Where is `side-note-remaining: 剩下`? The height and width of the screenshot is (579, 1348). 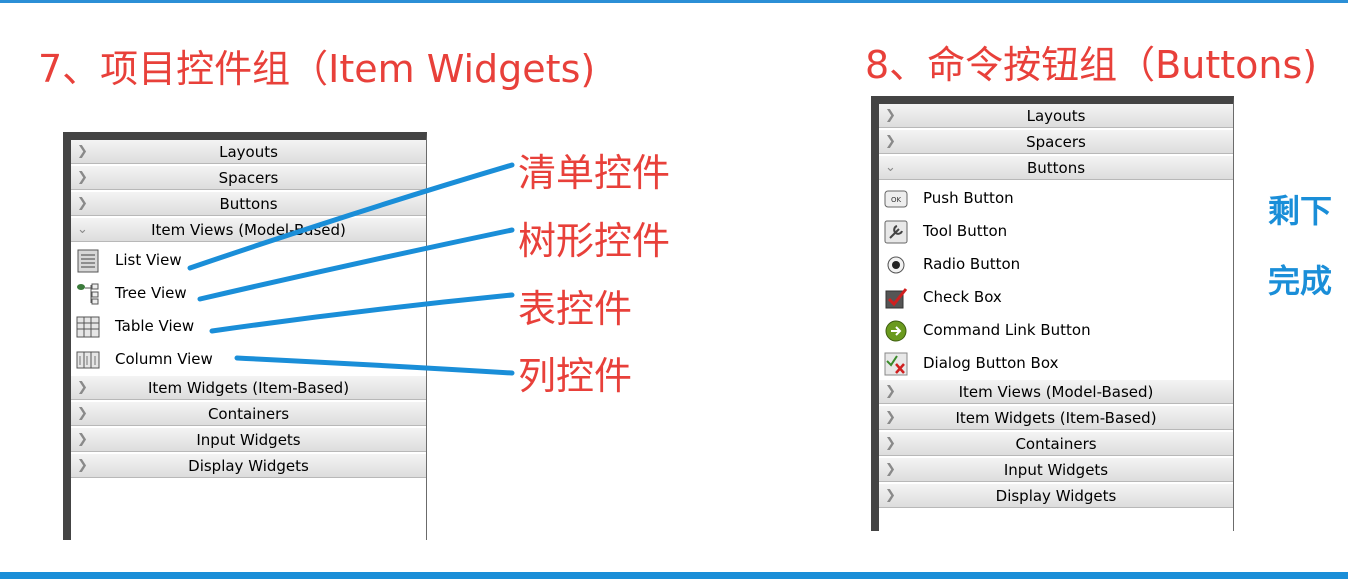 side-note-remaining: 剩下 is located at coordinates (1300, 211).